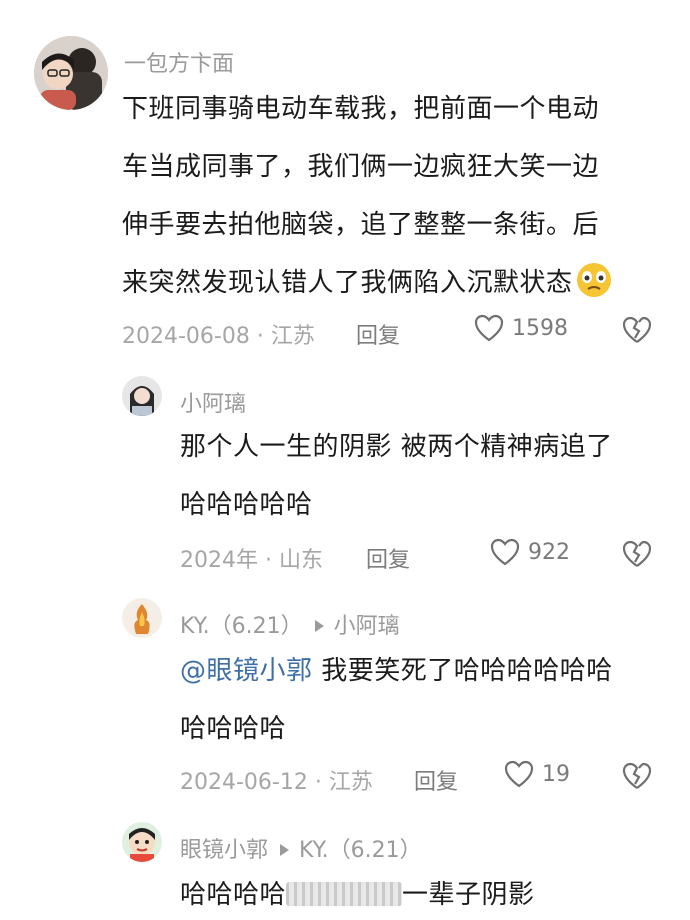 This screenshot has height=920, width=690. What do you see at coordinates (347, 283) in the screenshot?
I see `comment-line: 来突然发现认错人了我俩陷入沉默状态` at bounding box center [347, 283].